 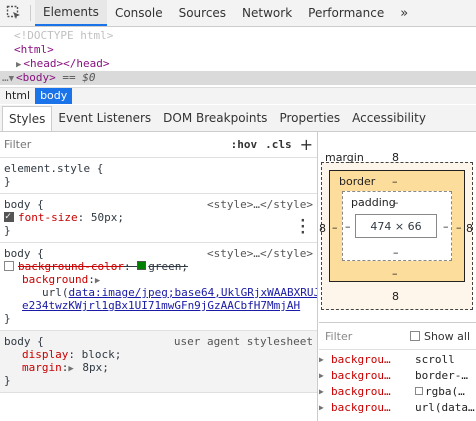 What do you see at coordinates (101, 354) in the screenshot?
I see `property-value: block;` at bounding box center [101, 354].